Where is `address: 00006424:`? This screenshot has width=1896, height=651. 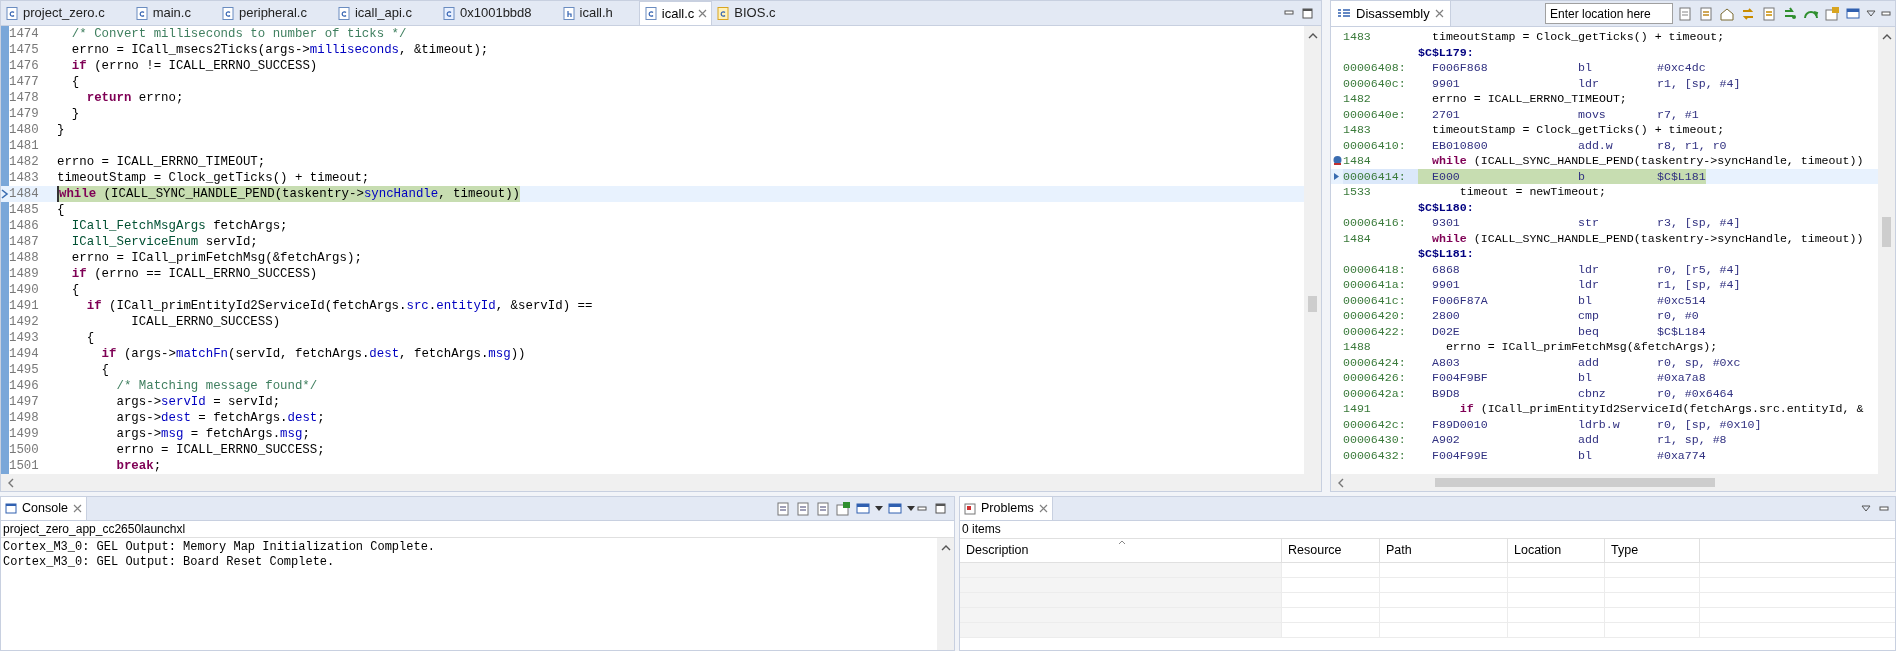 address: 00006424: is located at coordinates (1375, 362).